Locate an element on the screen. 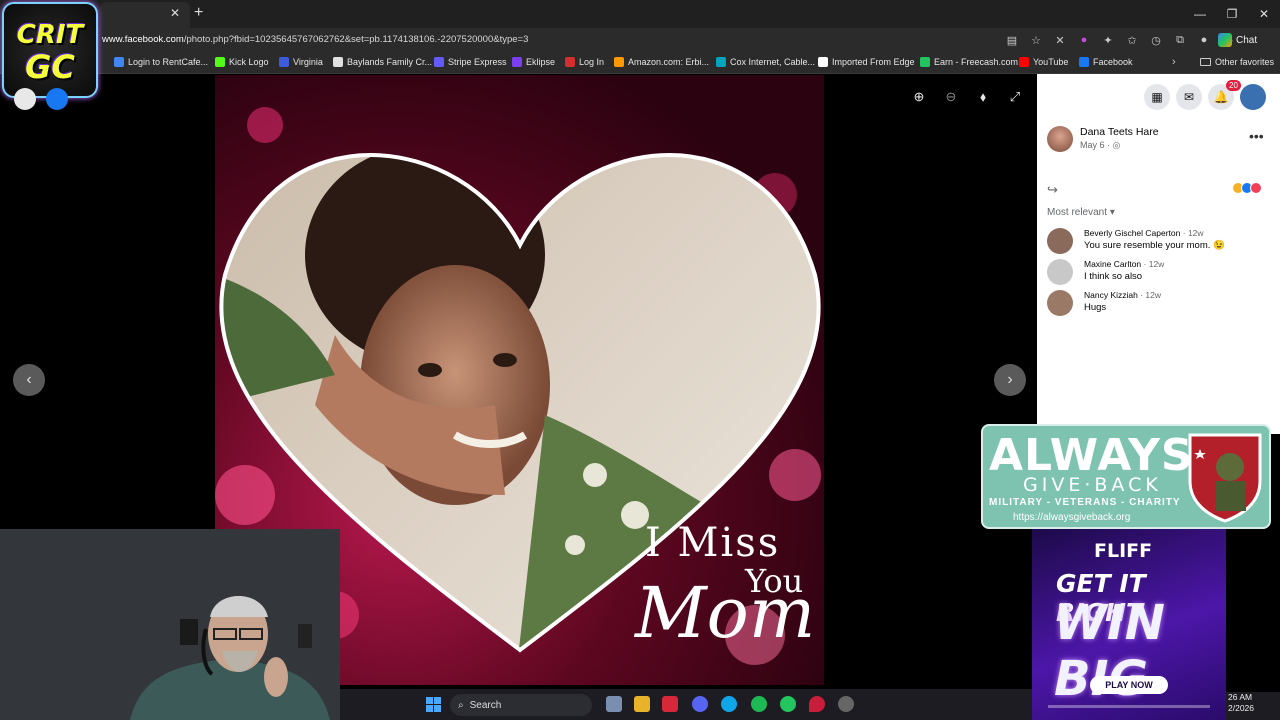 This screenshot has height=720, width=1280. favorite-star-icon: ☆ is located at coordinates (1036, 40).